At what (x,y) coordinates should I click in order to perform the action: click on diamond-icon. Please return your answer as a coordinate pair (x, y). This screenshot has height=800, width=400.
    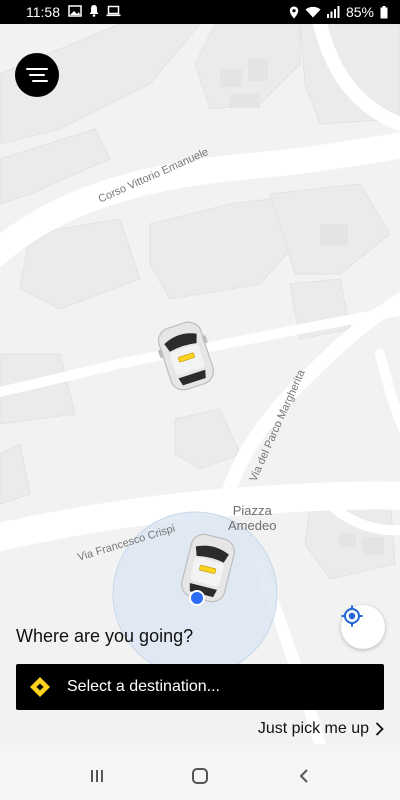
    Looking at the image, I should click on (40, 687).